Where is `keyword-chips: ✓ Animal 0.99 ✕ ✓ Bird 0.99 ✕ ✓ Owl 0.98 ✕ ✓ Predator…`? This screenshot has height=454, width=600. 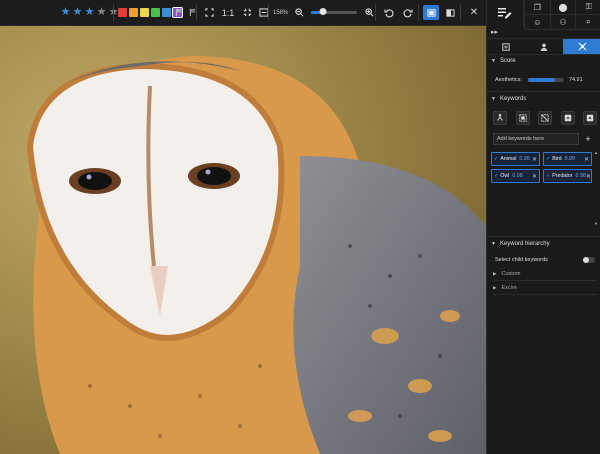 keyword-chips: ✓ Animal 0.99 ✕ ✓ Bird 0.99 ✕ ✓ Owl 0.98 ✕ ✓ Predator… is located at coordinates (542, 190).